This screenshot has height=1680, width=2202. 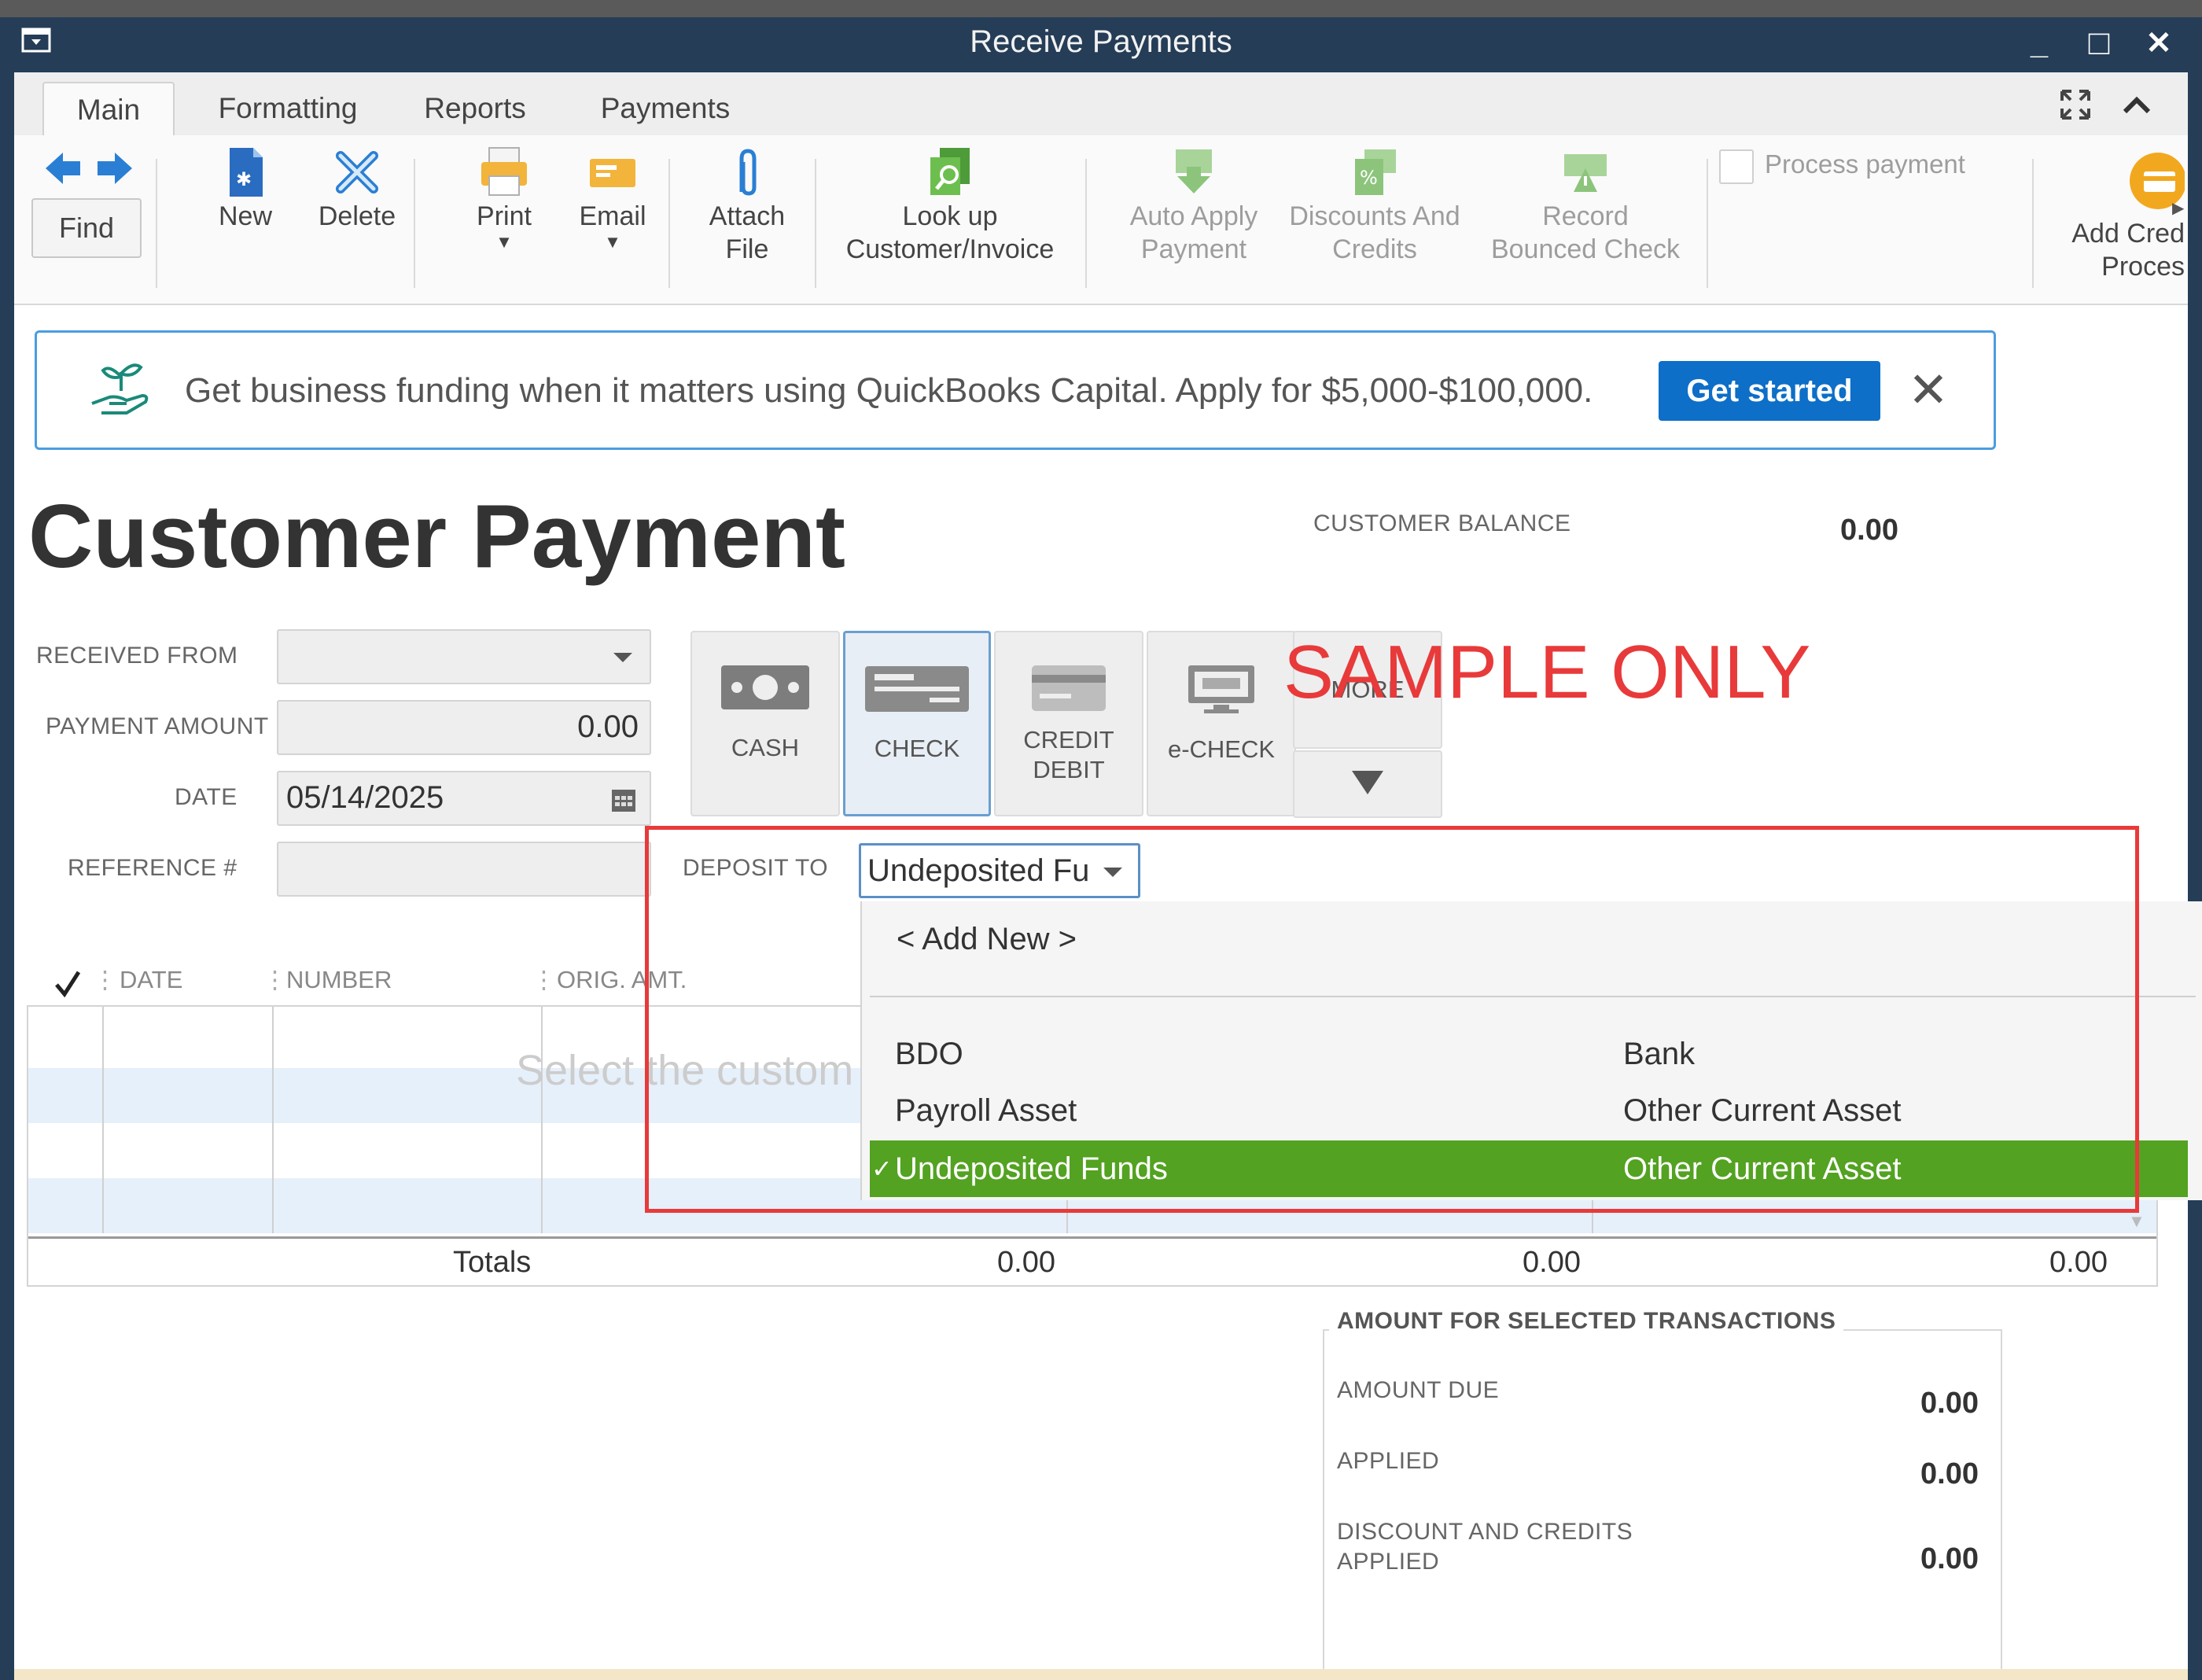 What do you see at coordinates (2195, 876) in the screenshot?
I see `window-frame-right` at bounding box center [2195, 876].